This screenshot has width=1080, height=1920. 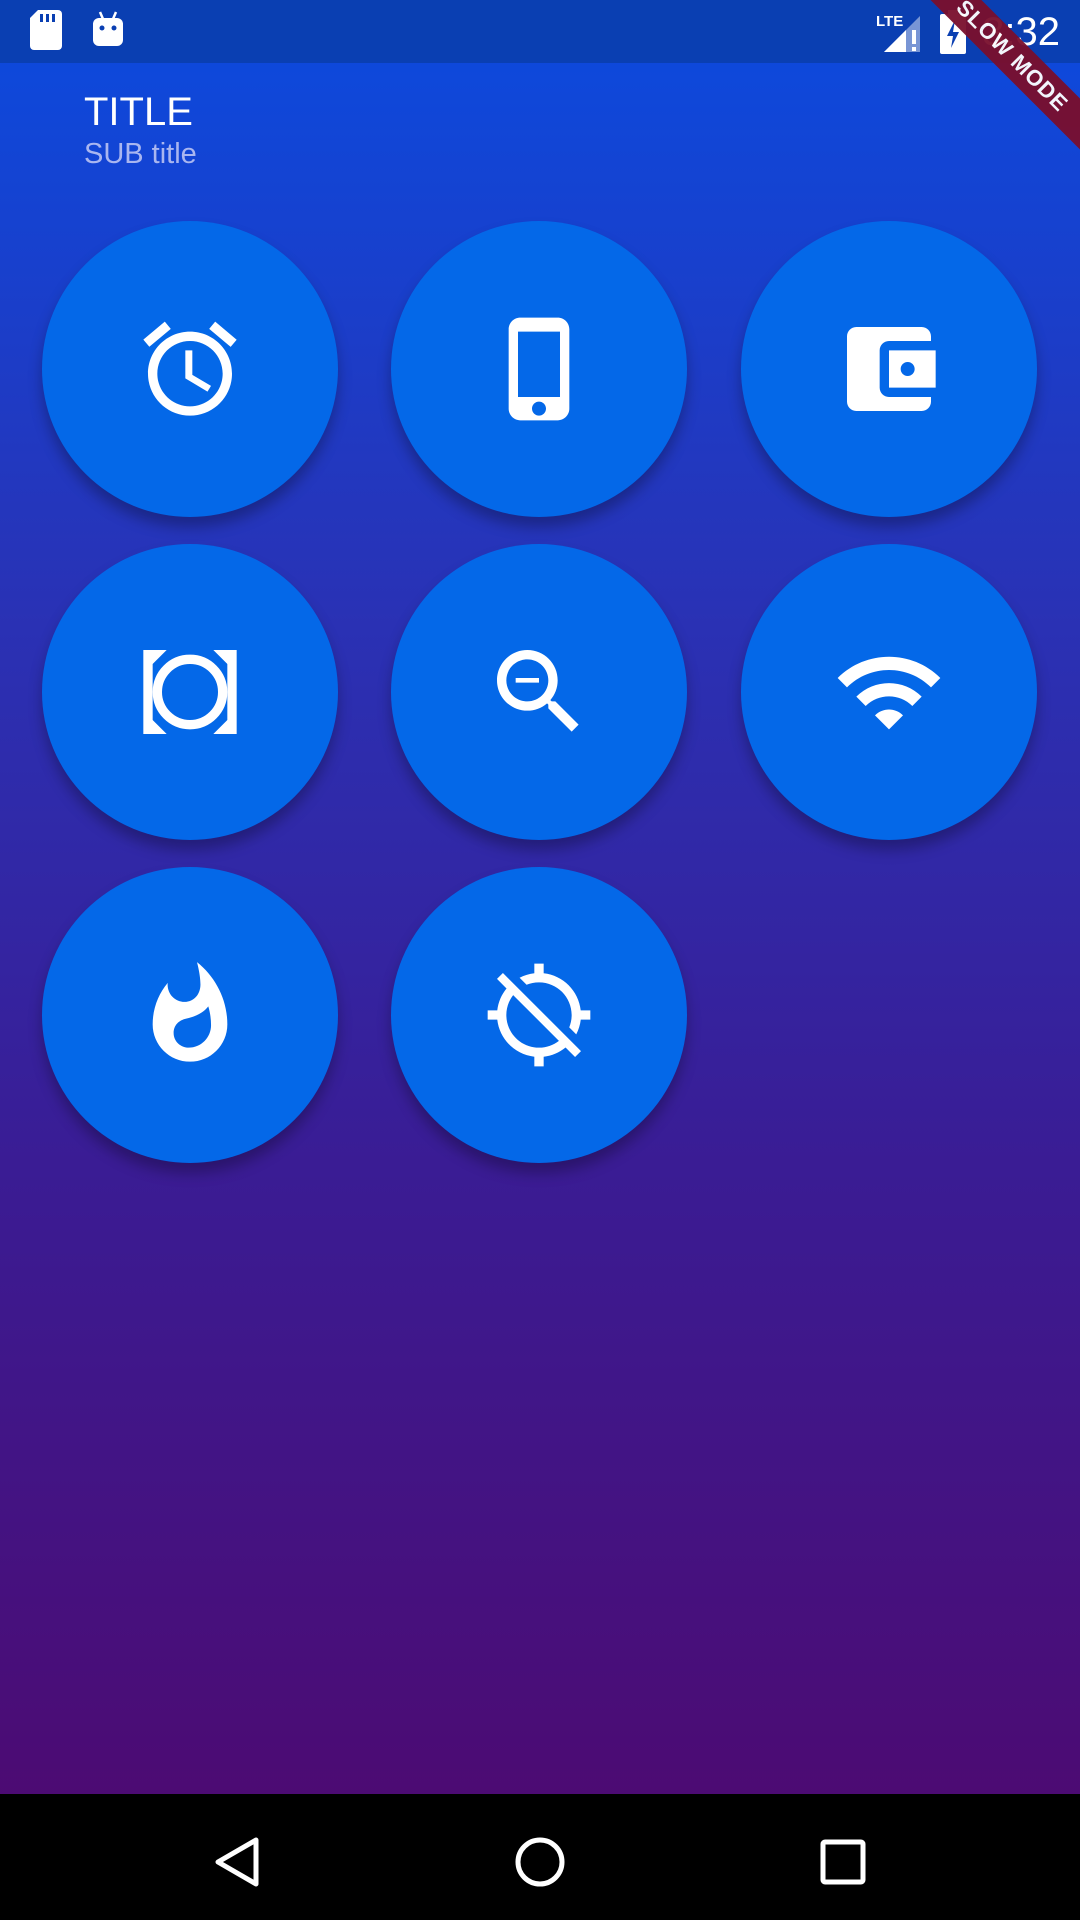 What do you see at coordinates (108, 30) in the screenshot?
I see `android-icon` at bounding box center [108, 30].